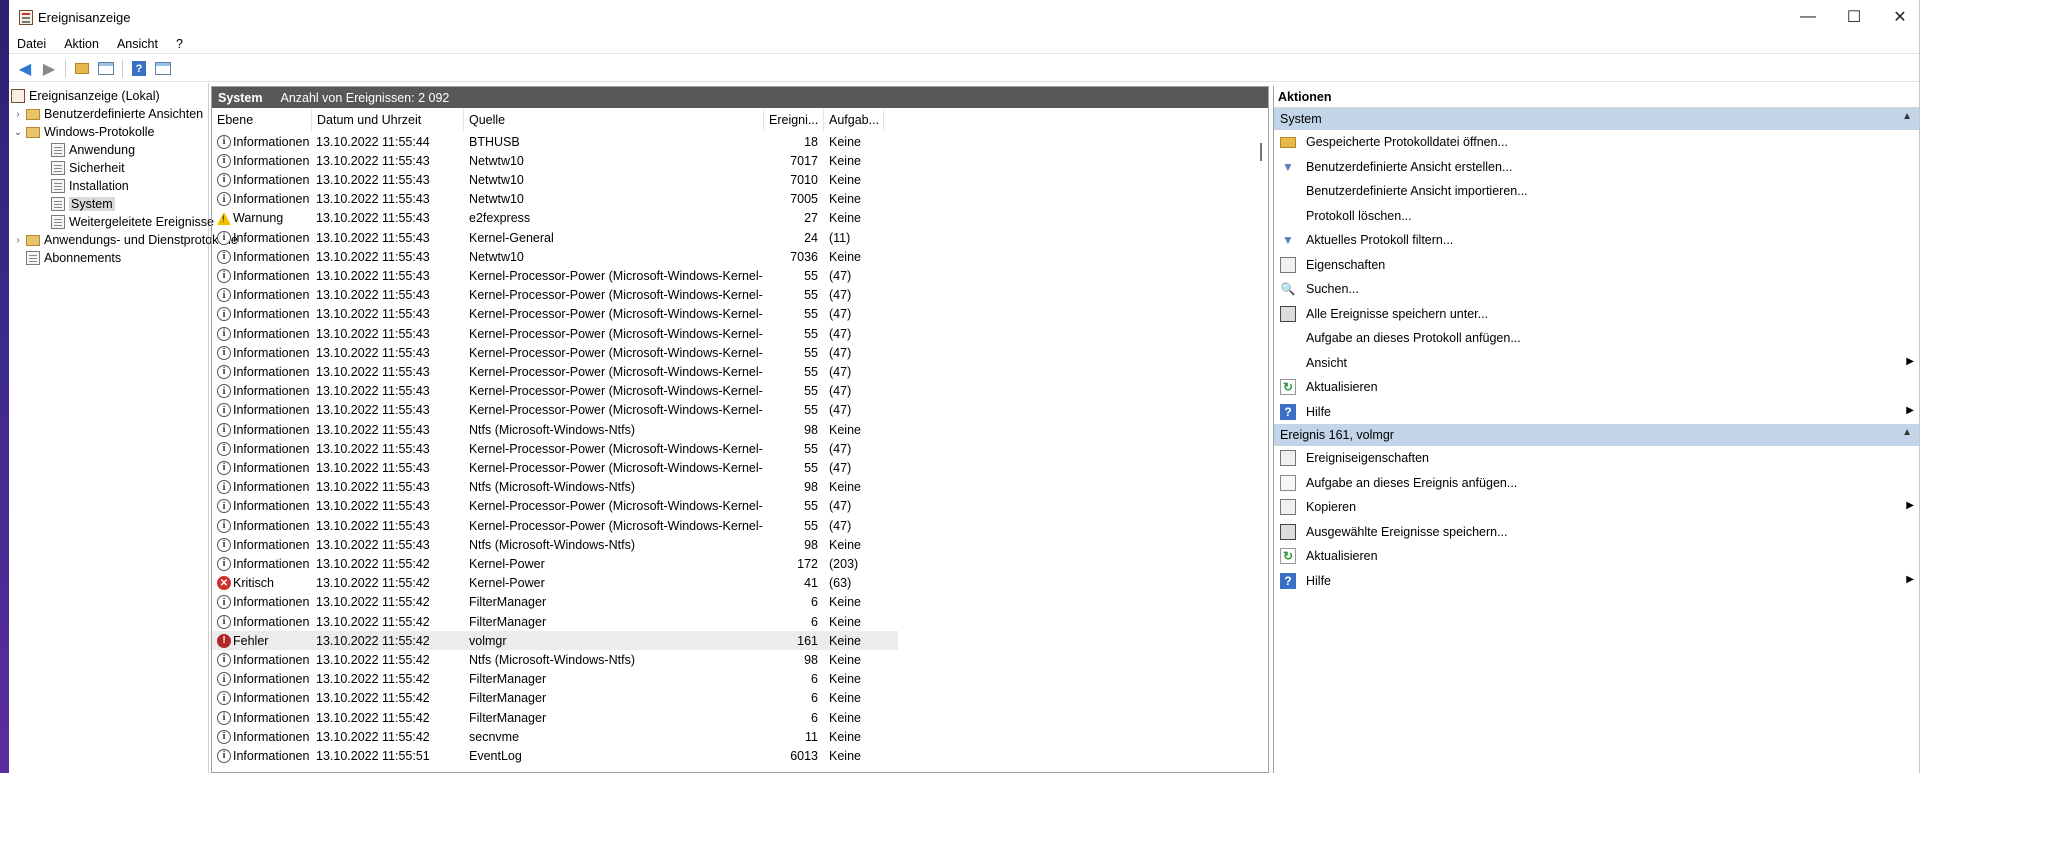 Image resolution: width=2064 pixels, height=864 pixels. Describe the element at coordinates (163, 69) in the screenshot. I see `show-hide-action-pane-button` at that location.